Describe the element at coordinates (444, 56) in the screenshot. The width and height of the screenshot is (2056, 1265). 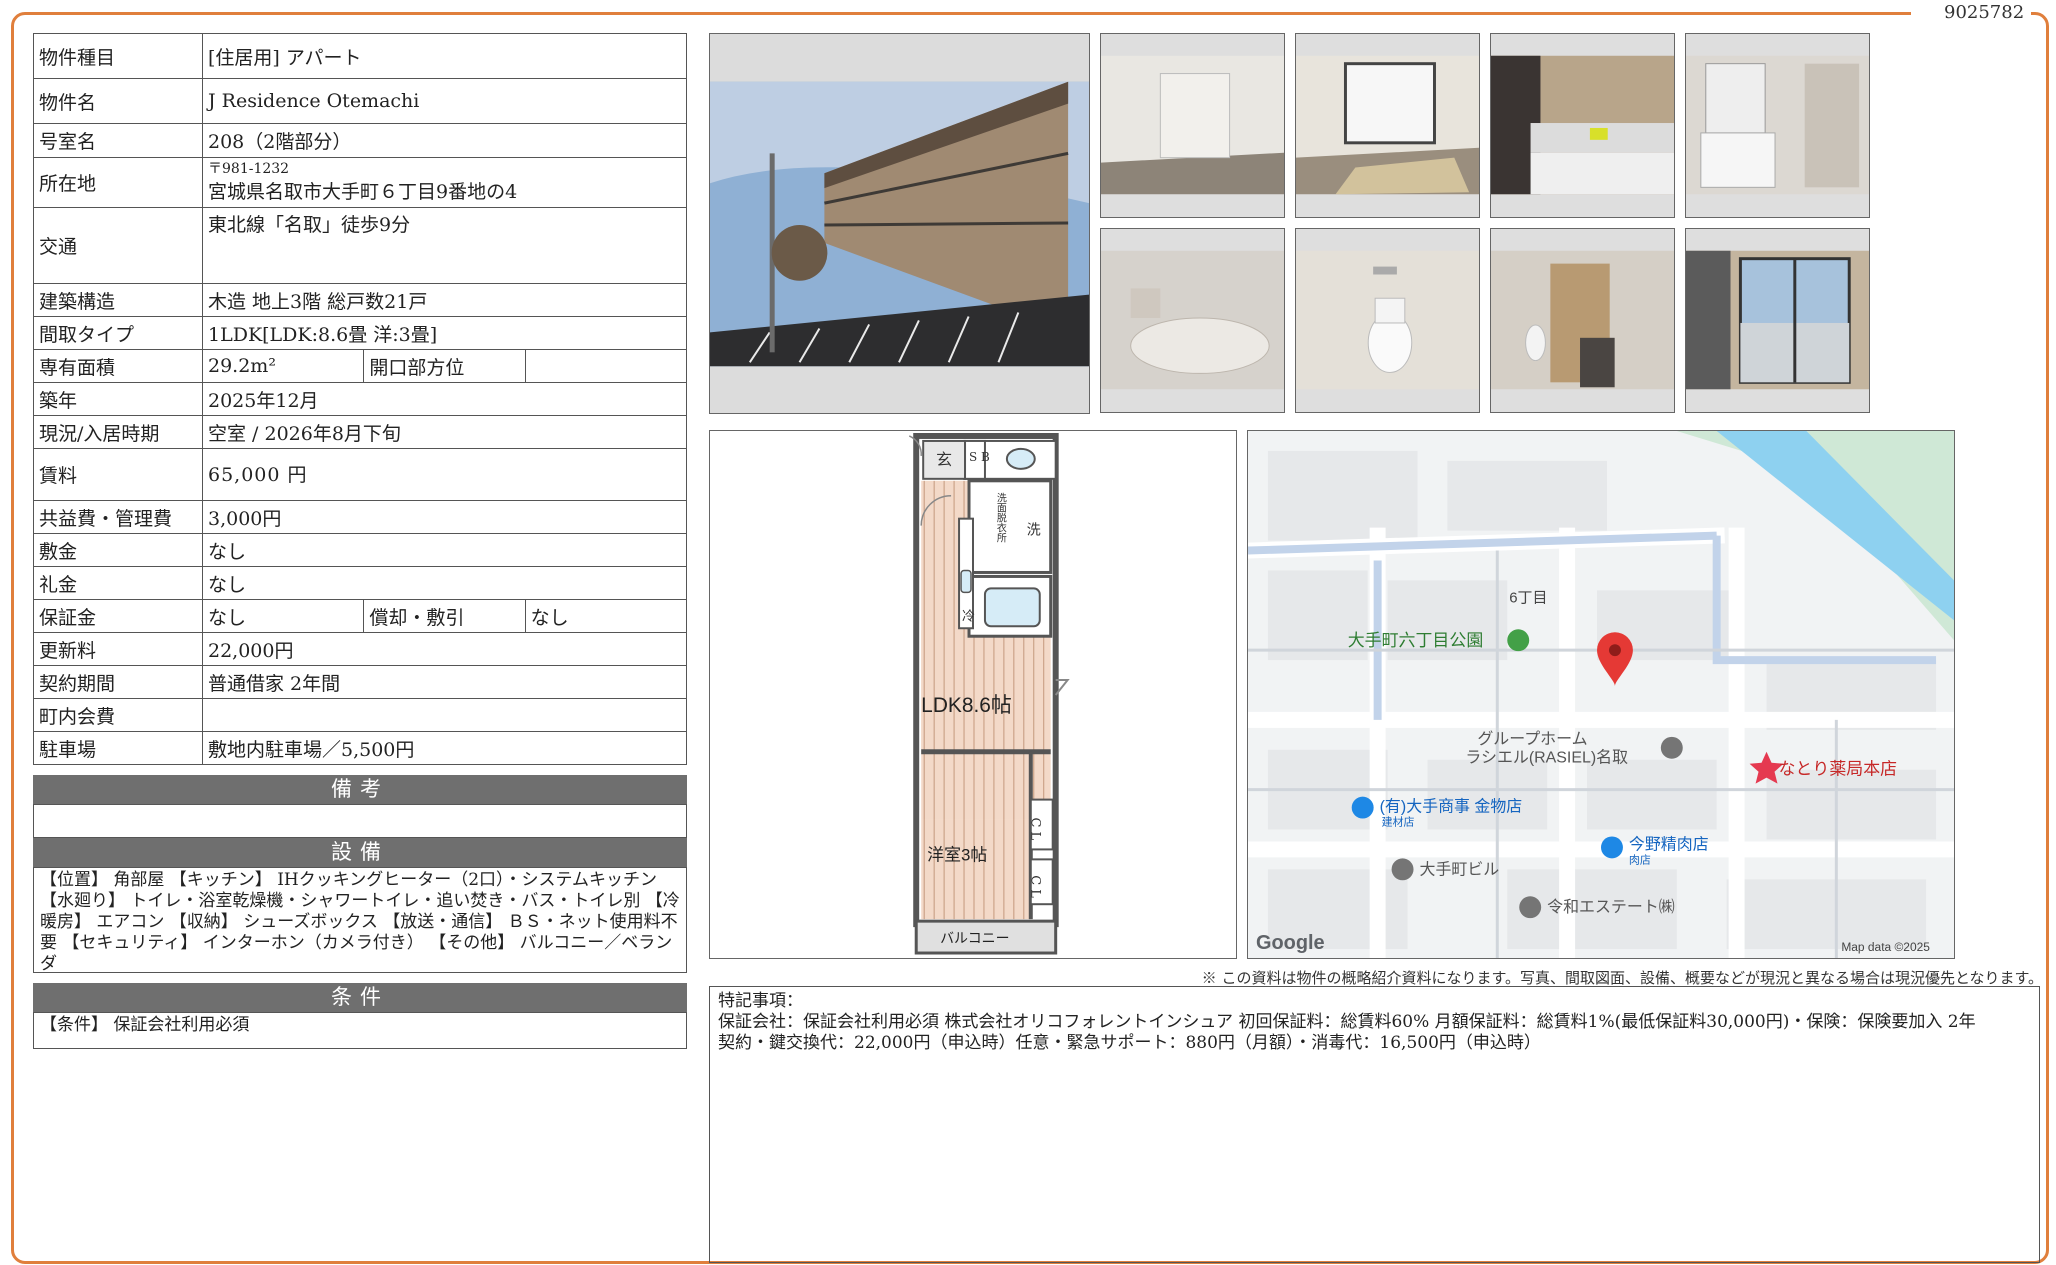
I see `type-value: [住居用] アパート` at that location.